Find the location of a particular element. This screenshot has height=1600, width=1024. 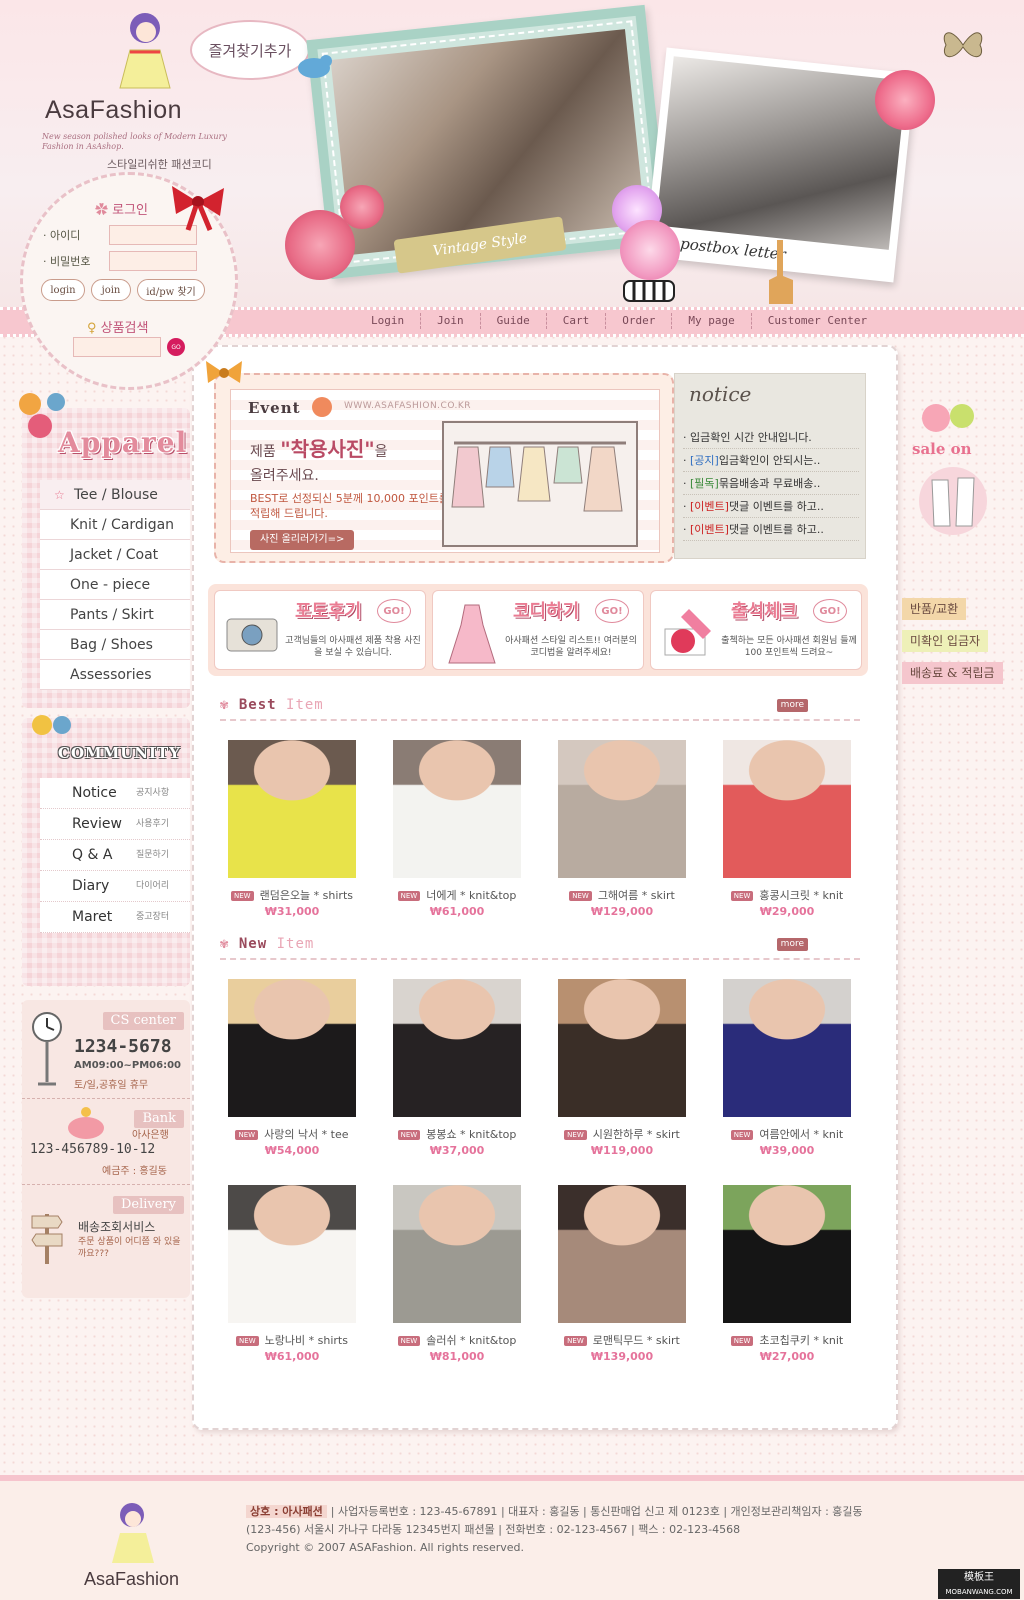

category-tee-blouse: ☆ Tee / Blouse is located at coordinates (115, 495).